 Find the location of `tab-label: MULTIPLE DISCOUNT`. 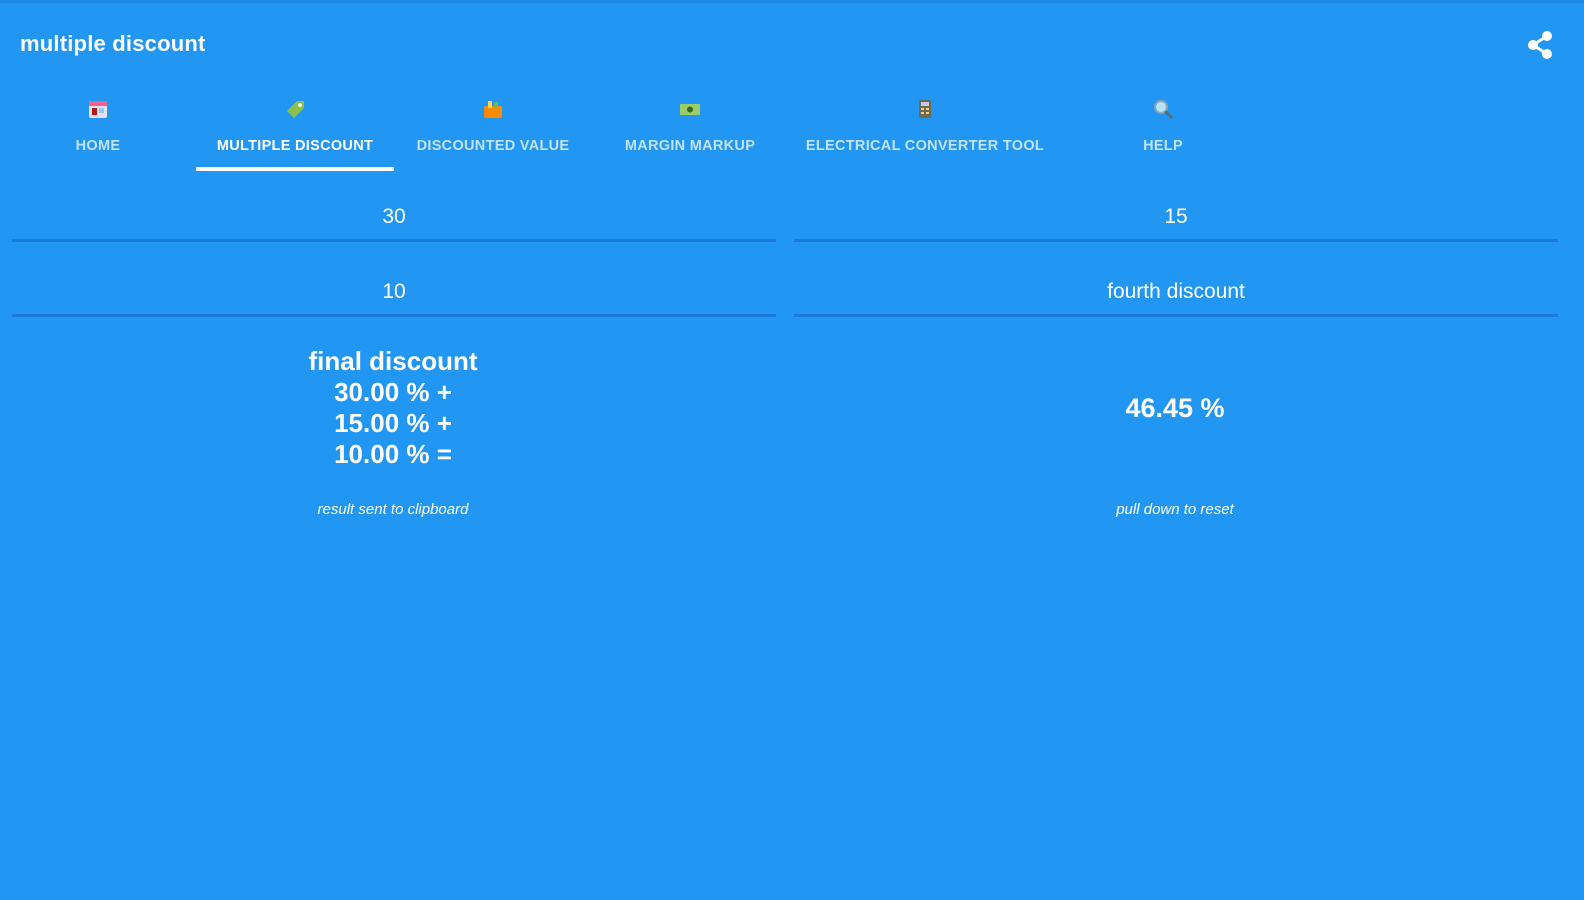

tab-label: MULTIPLE DISCOUNT is located at coordinates (295, 146).